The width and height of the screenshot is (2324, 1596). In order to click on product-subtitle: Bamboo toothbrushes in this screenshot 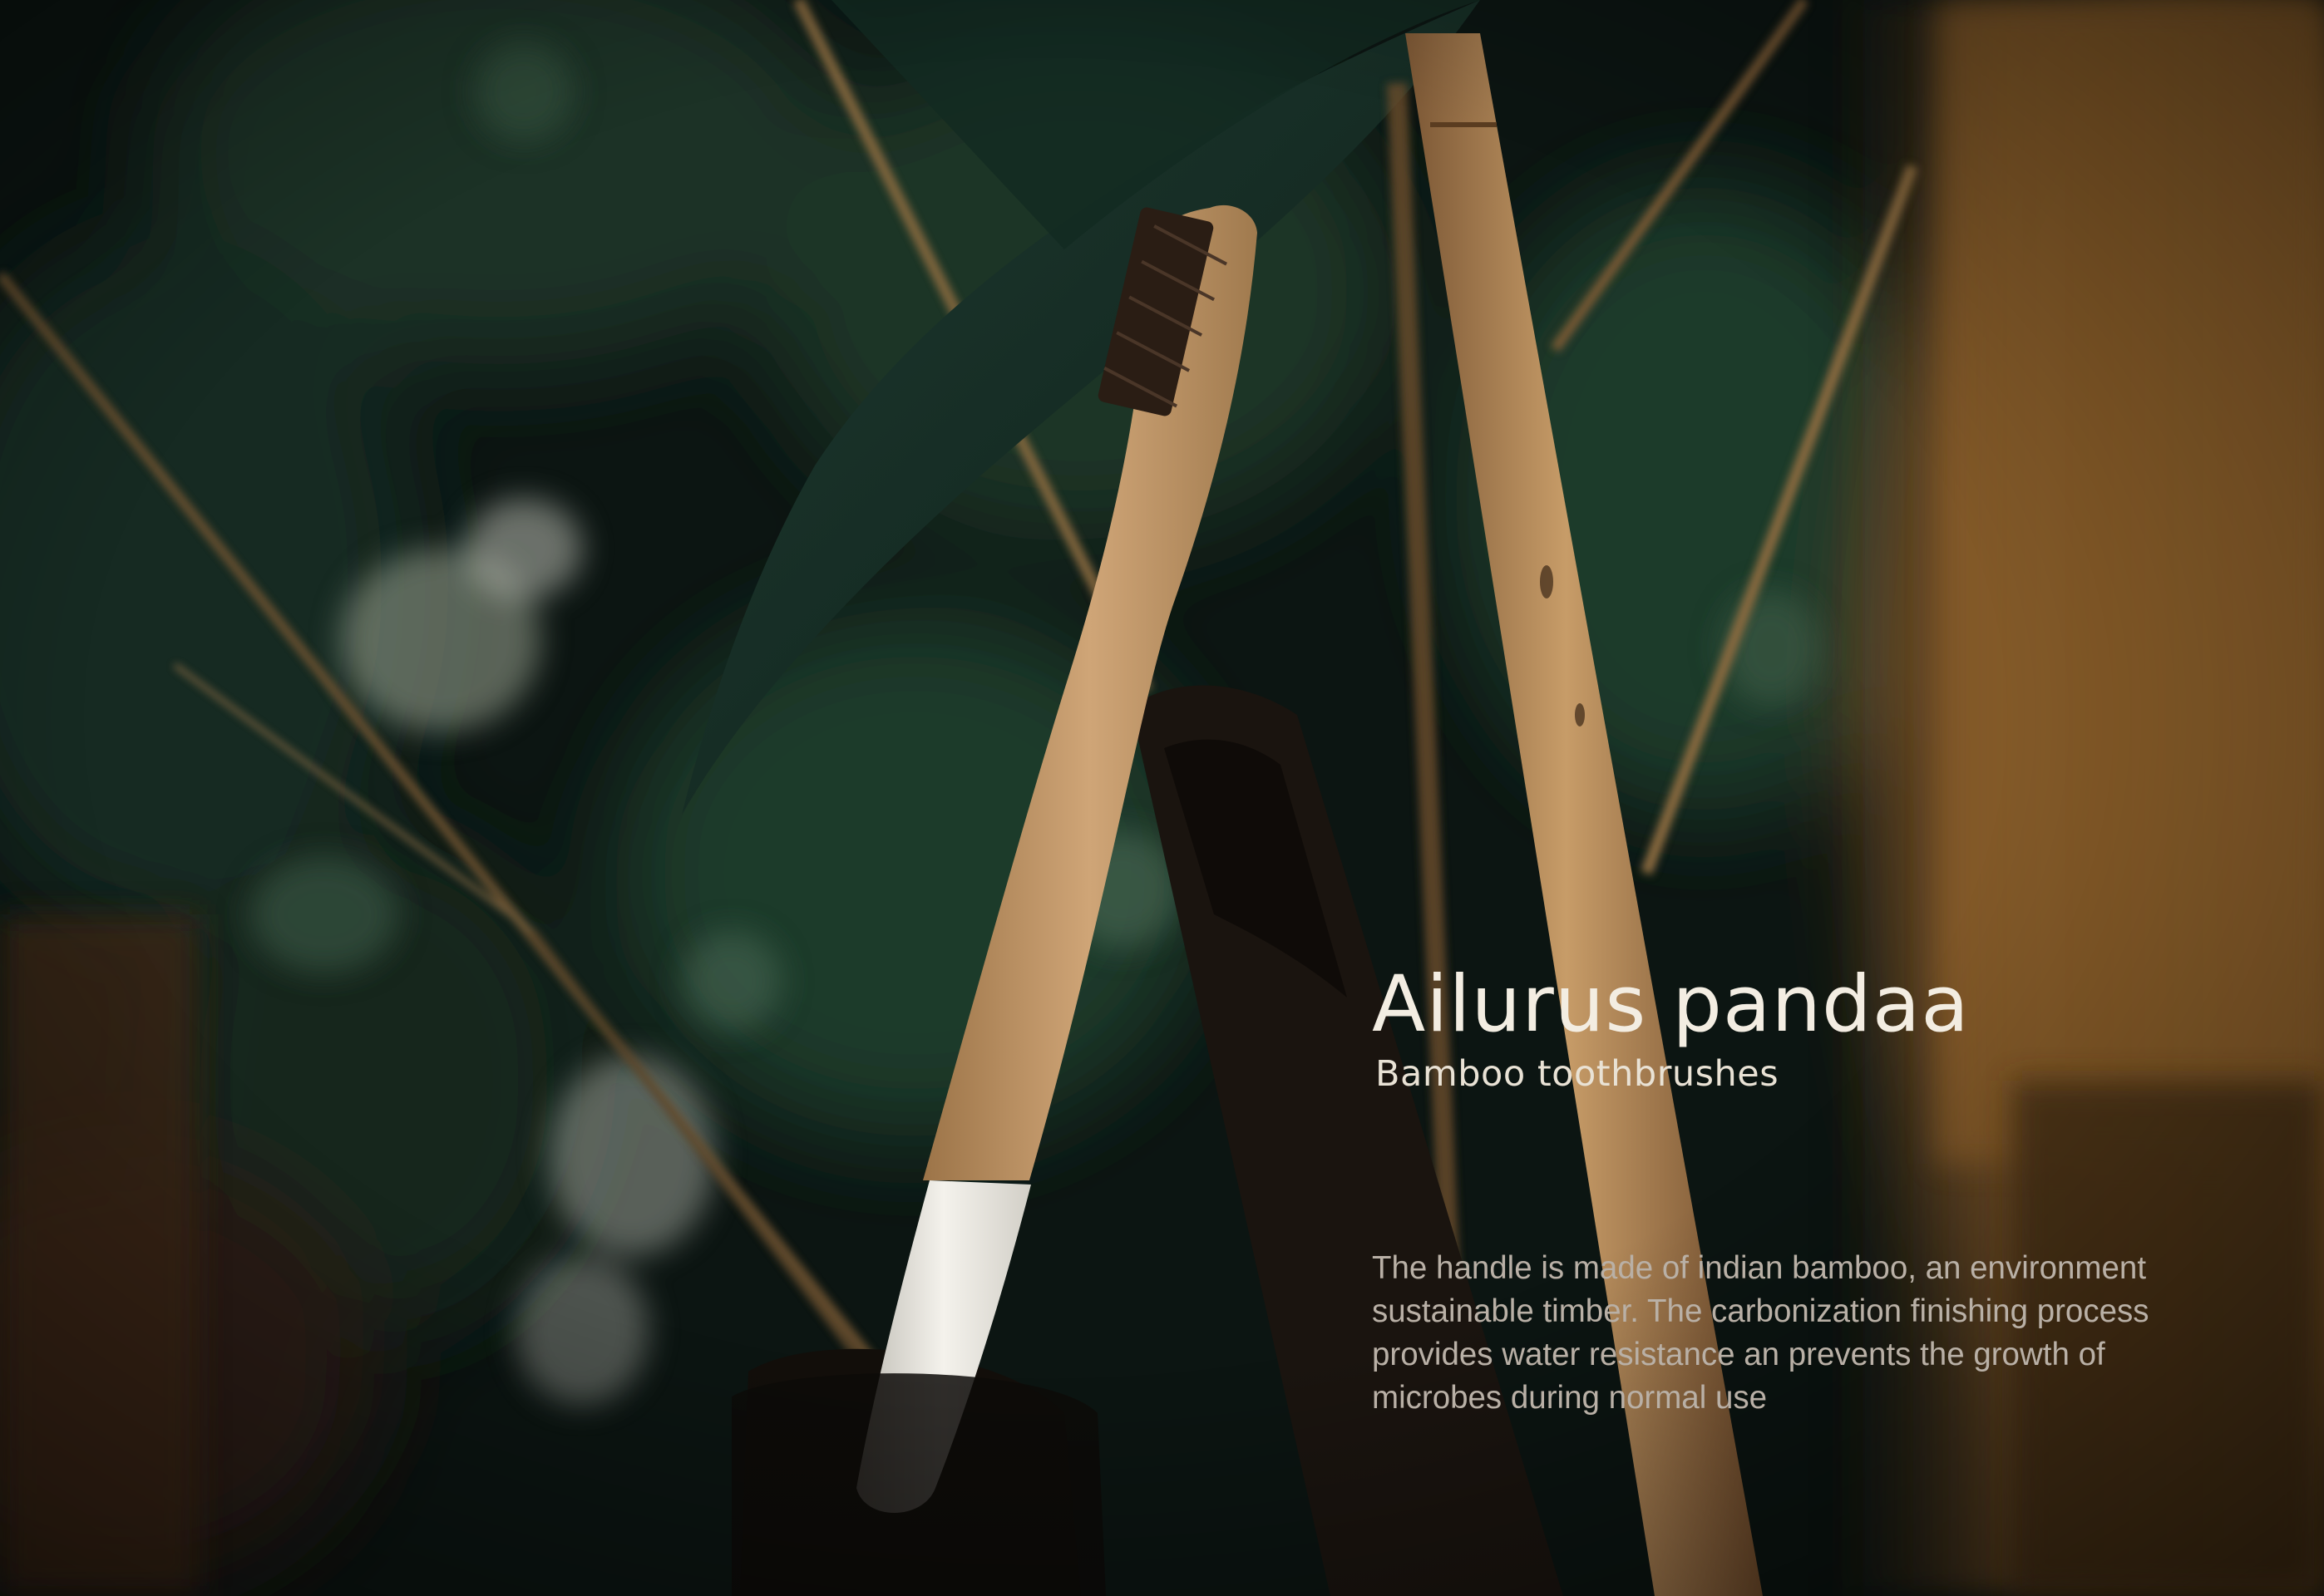, I will do `click(1577, 1073)`.